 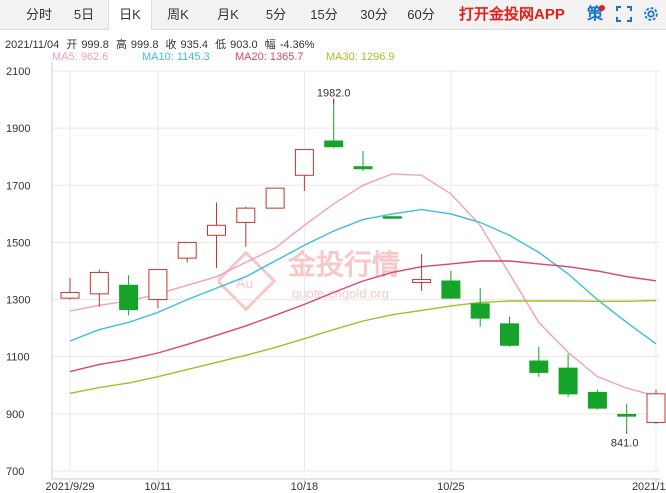 What do you see at coordinates (18, 301) in the screenshot?
I see `y-tick-label: 1300` at bounding box center [18, 301].